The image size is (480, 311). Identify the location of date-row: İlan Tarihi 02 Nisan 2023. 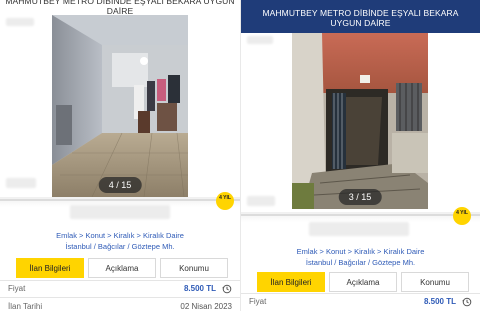
(120, 305).